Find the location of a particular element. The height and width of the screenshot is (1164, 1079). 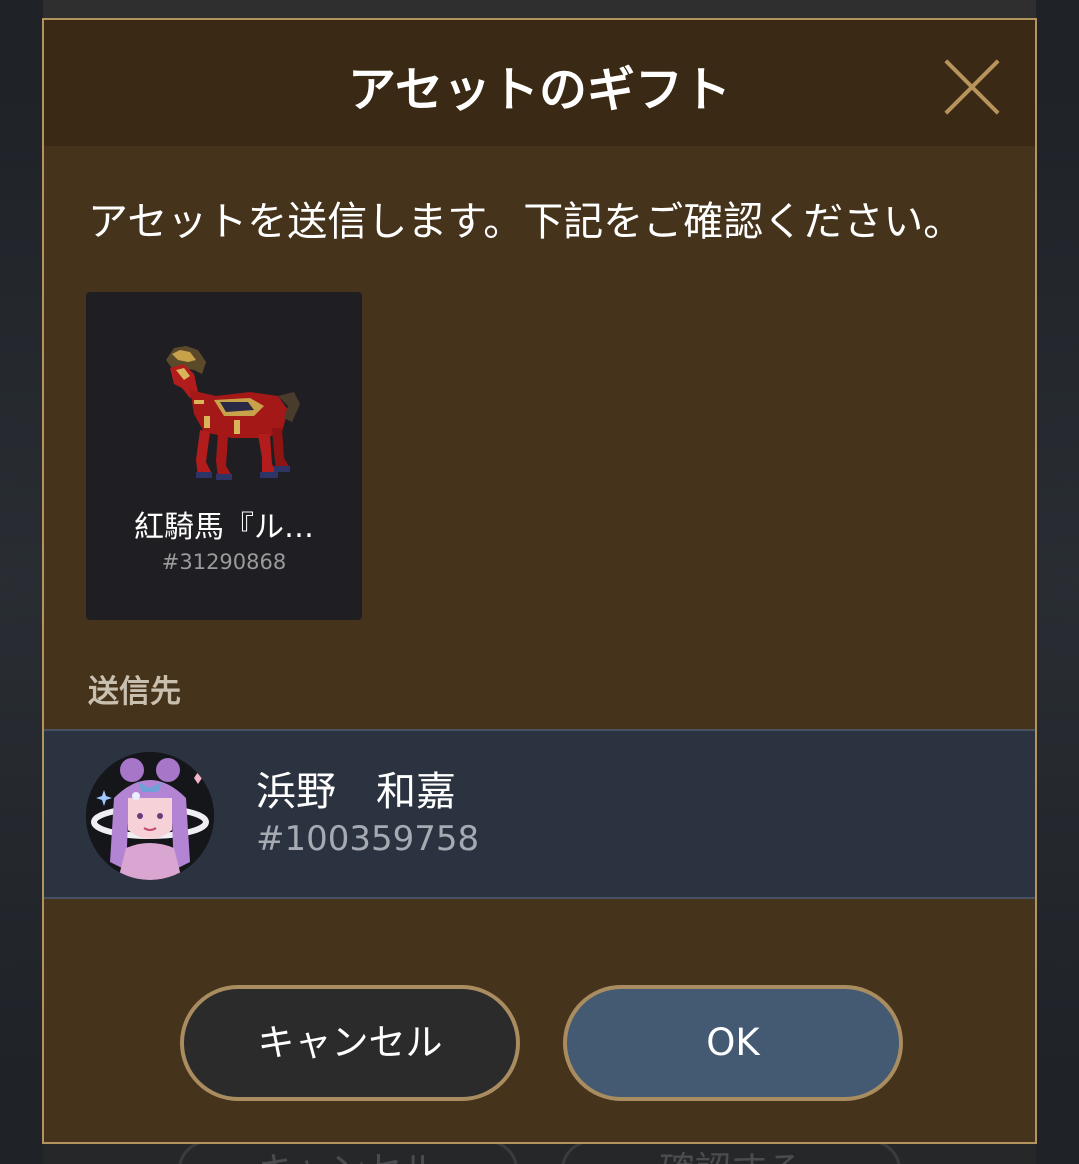

recipient-section-label: 送信先 is located at coordinates (134, 692).